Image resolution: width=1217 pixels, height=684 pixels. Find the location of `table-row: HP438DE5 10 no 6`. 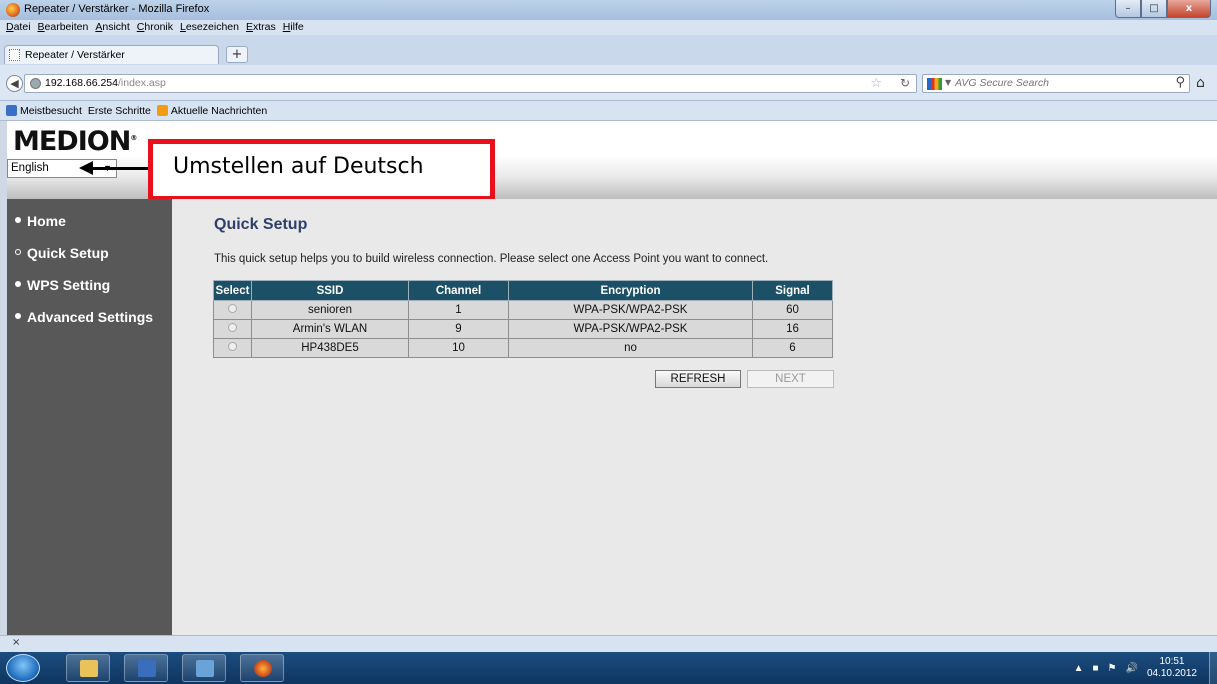

table-row: HP438DE5 10 no 6 is located at coordinates (523, 348).